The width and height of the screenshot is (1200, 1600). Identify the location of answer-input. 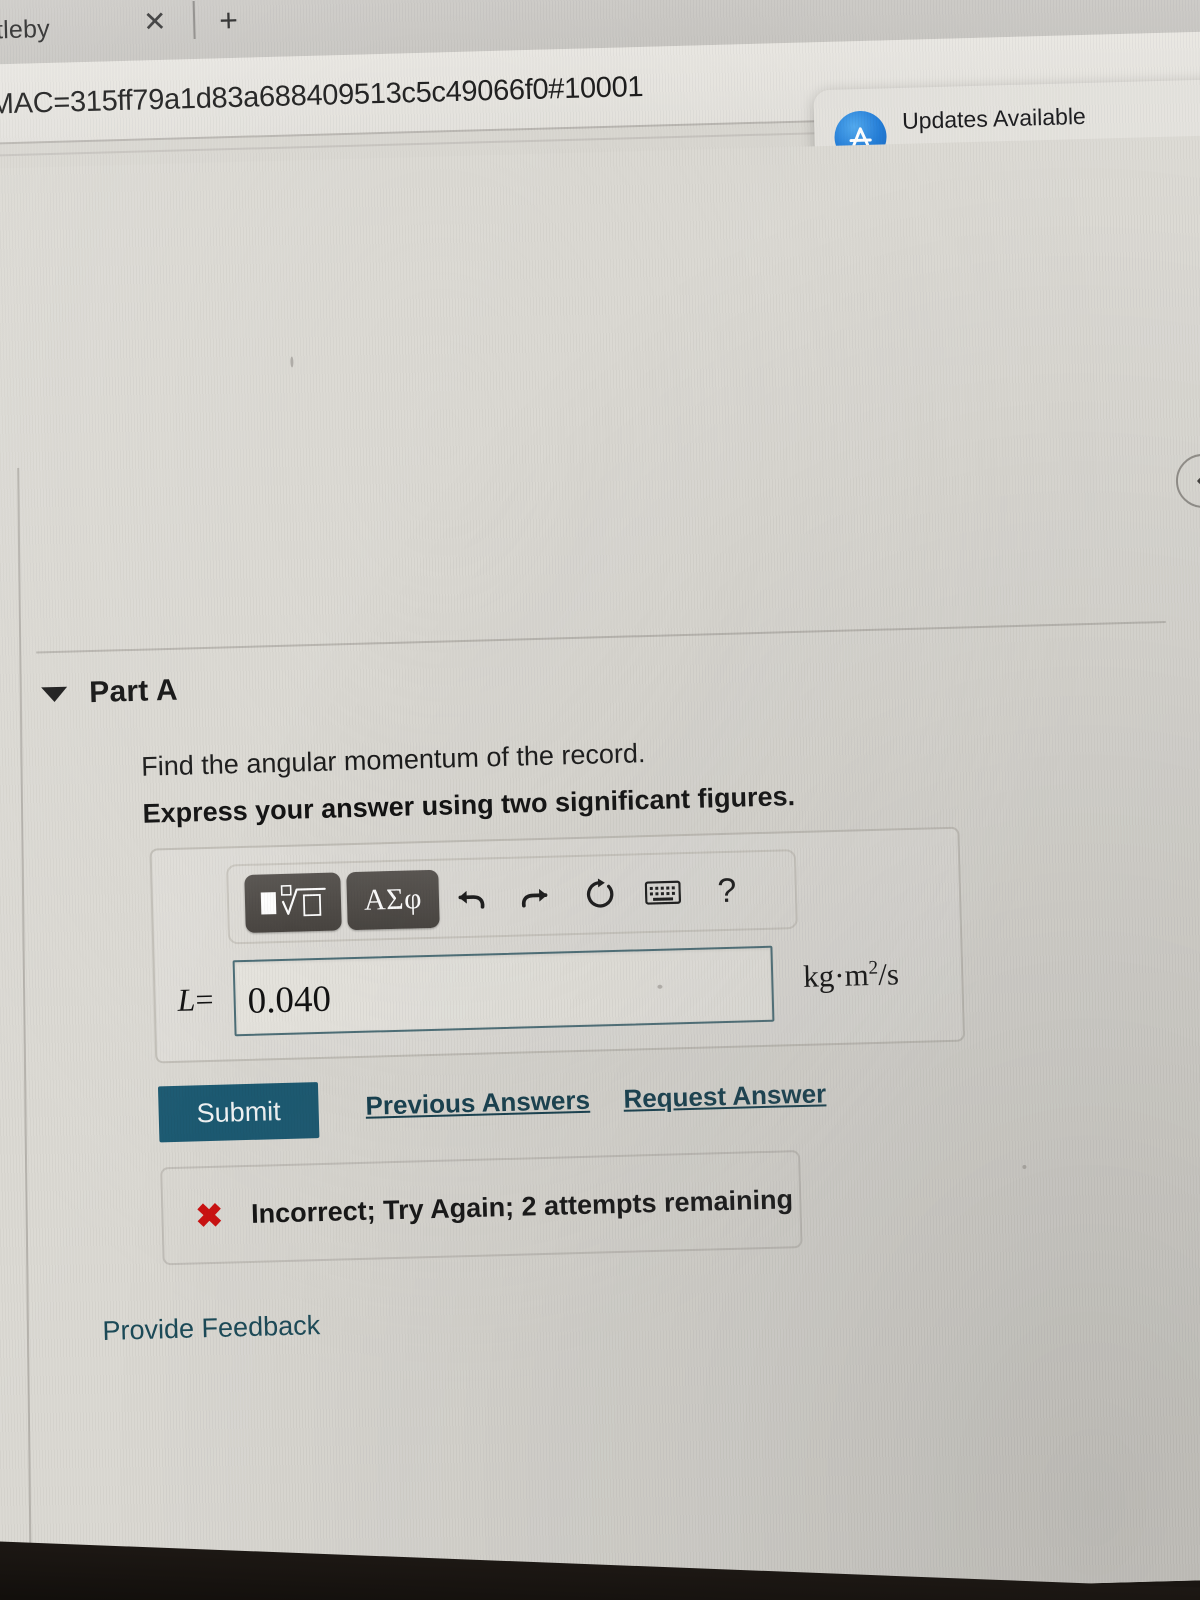
(503, 991).